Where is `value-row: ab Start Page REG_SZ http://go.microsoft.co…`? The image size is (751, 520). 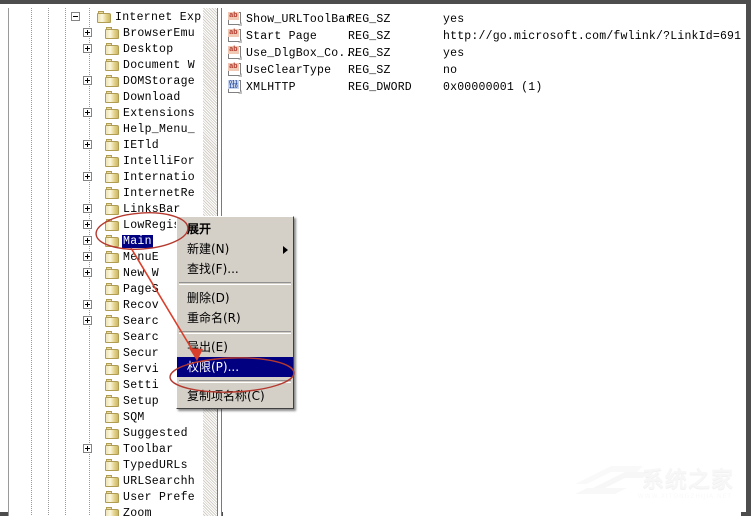 value-row: ab Start Page REG_SZ http://go.microsoft.co… is located at coordinates (482, 36).